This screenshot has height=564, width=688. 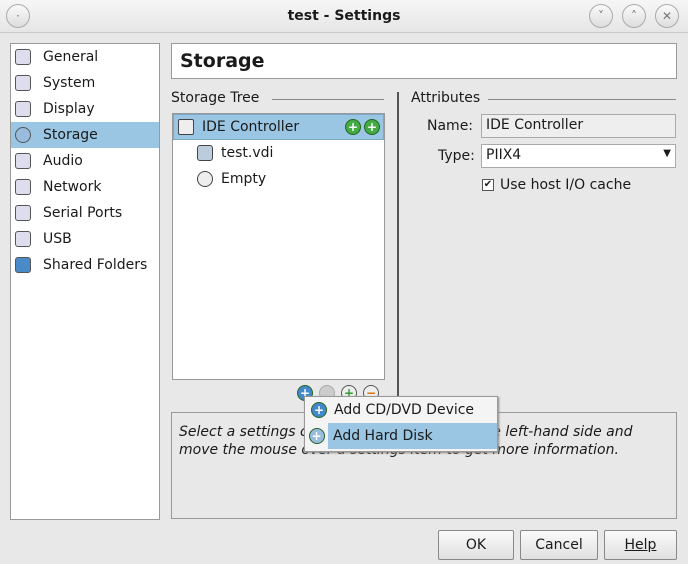 I want to click on menu-item-add-cd-dvd: + Add CD/DVD Device, so click(x=401, y=410).